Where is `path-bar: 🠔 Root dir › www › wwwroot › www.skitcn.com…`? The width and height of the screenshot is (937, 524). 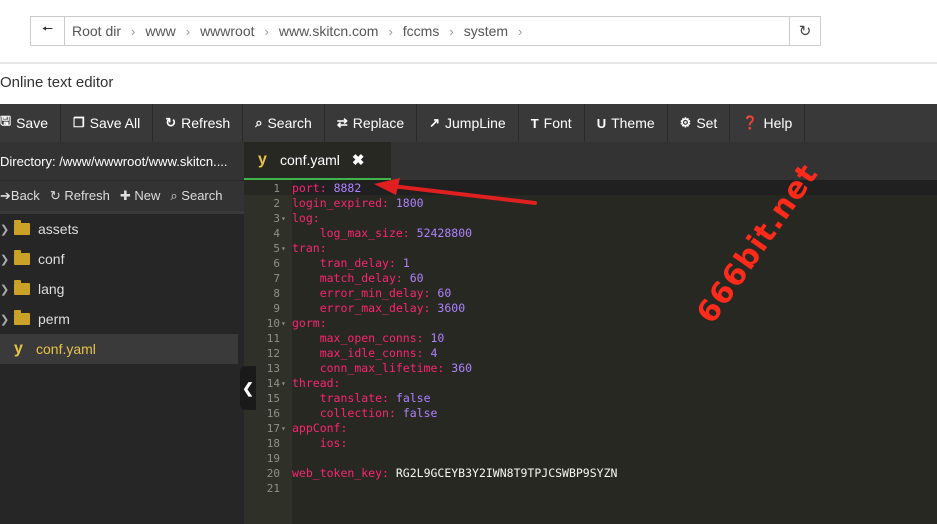 path-bar: 🠔 Root dir › www › wwwroot › www.skitcn.com… is located at coordinates (425, 31).